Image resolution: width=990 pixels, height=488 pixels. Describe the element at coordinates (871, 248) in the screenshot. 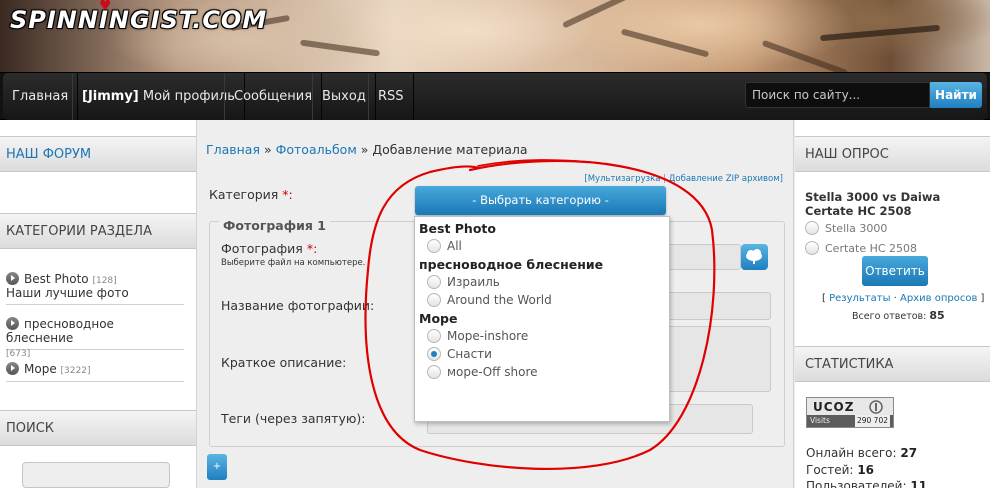

I see `poll-option-label: Certate HC 2508` at that location.